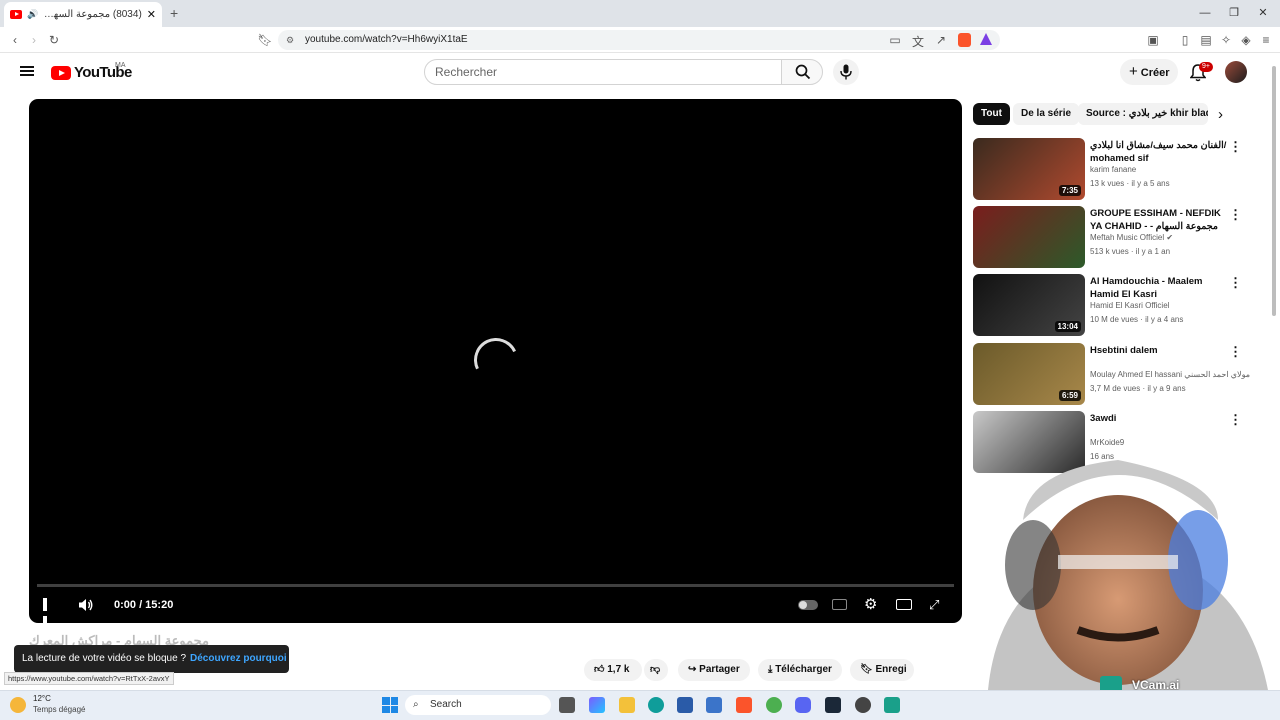 The image size is (1280, 720). What do you see at coordinates (1220, 114) in the screenshot?
I see `chevron-right-icon: ›` at bounding box center [1220, 114].